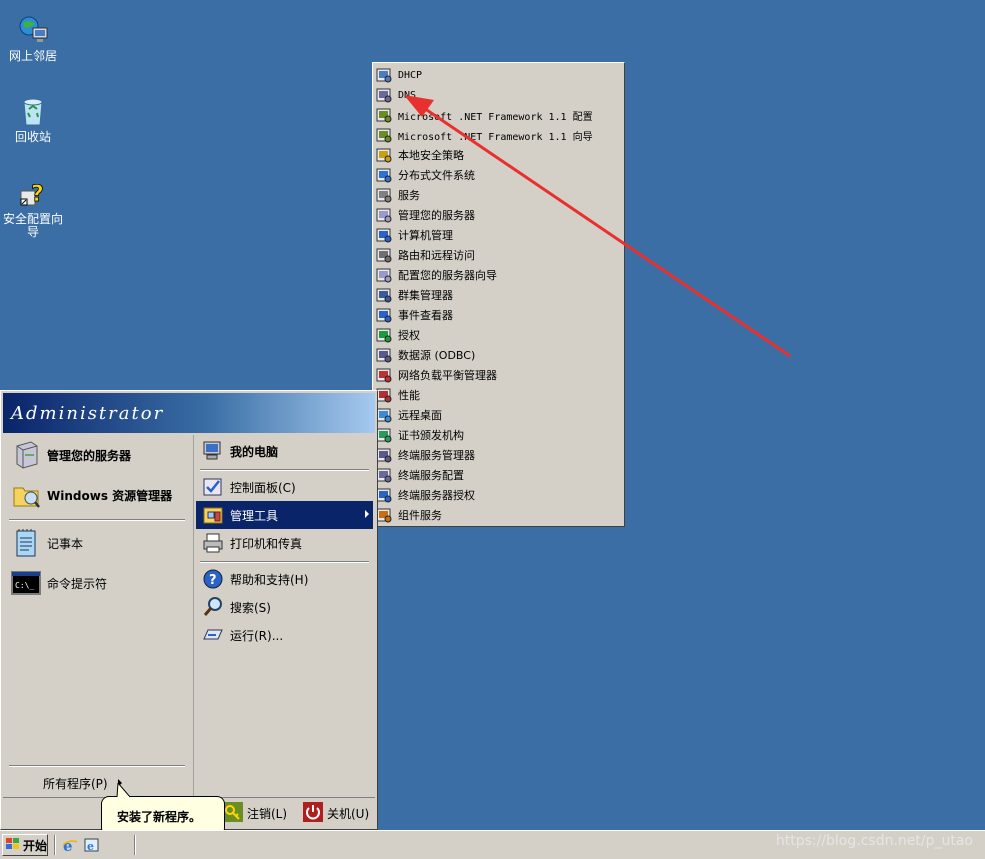  What do you see at coordinates (254, 451) in the screenshot?
I see `start-right-item-label: 我的电脑` at bounding box center [254, 451].